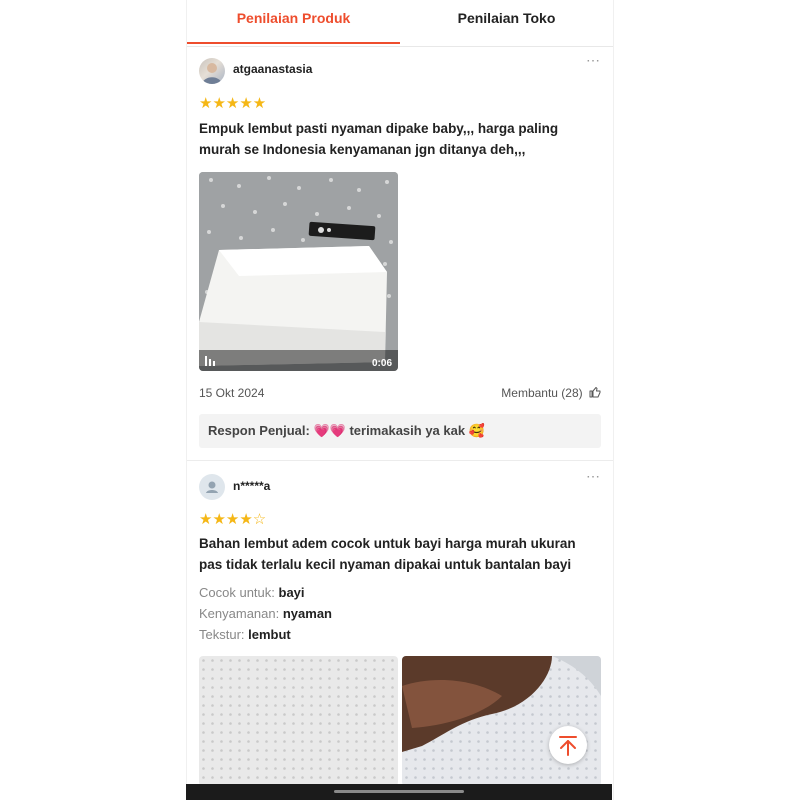 This screenshot has width=800, height=800. I want to click on seller-response: Respon Penjual: 💗💗 terimakasih ya kak 🥰, so click(400, 431).